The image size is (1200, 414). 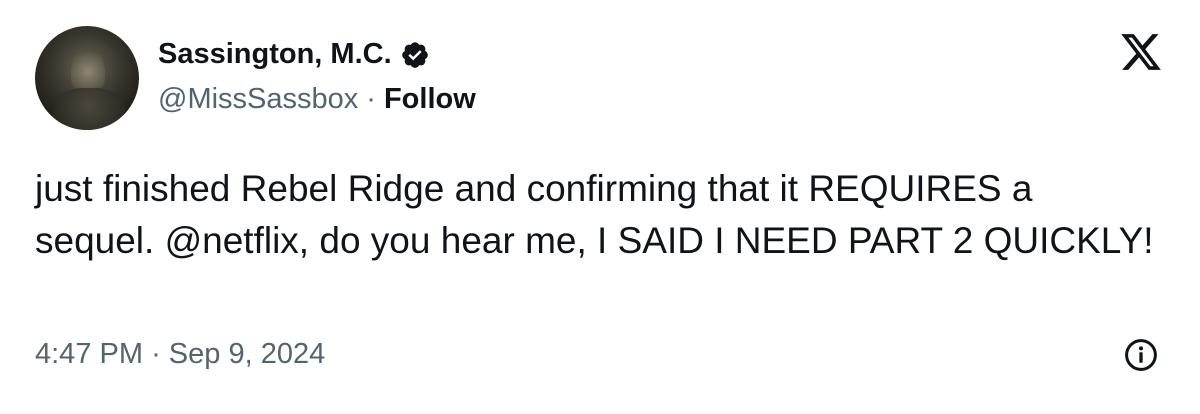 I want to click on verified-badge-icon, so click(x=414, y=54).